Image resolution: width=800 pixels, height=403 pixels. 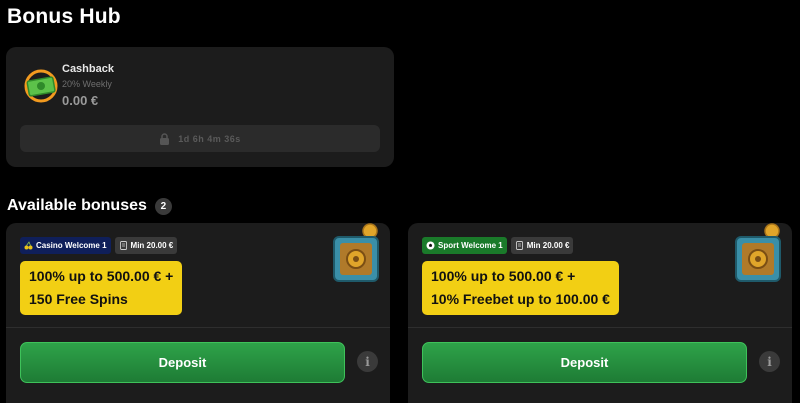 I want to click on bonus-type-tag: Sport Welcome 1, so click(x=464, y=245).